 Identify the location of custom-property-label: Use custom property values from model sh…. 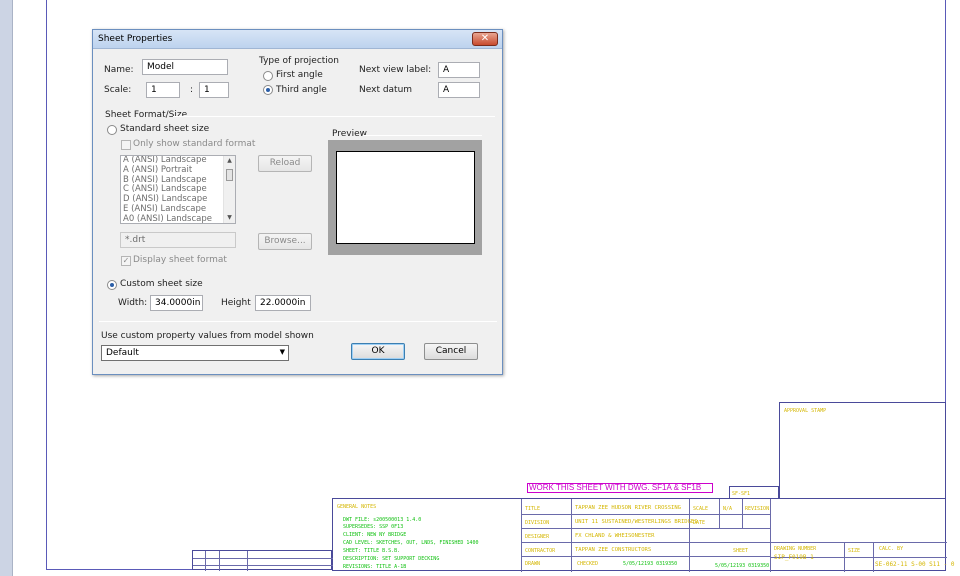
(207, 336).